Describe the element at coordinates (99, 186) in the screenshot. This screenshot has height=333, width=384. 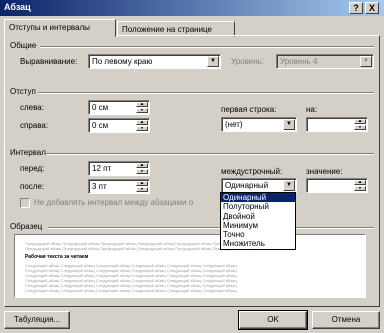
I see `space-after-value: 3 пт` at that location.